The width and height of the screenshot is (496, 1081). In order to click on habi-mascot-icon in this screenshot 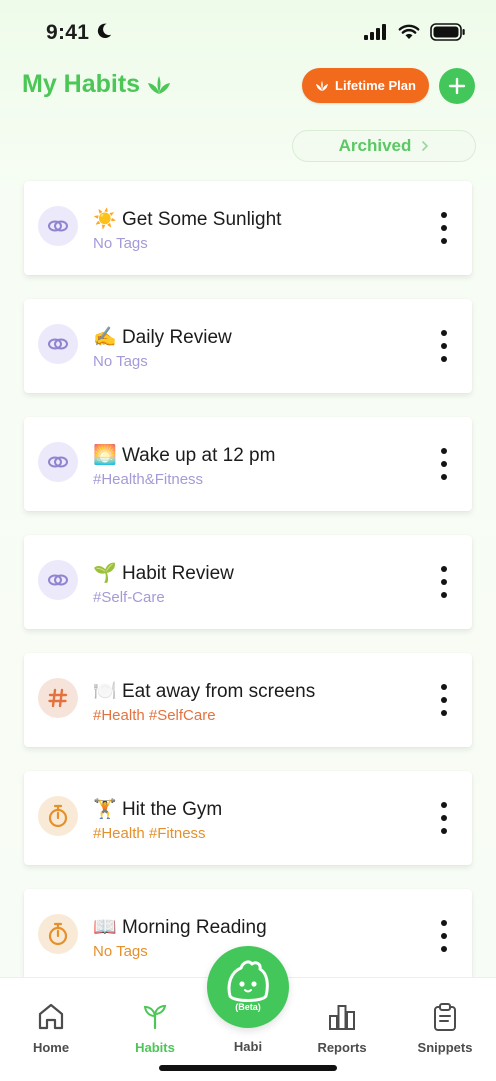, I will do `click(248, 981)`.